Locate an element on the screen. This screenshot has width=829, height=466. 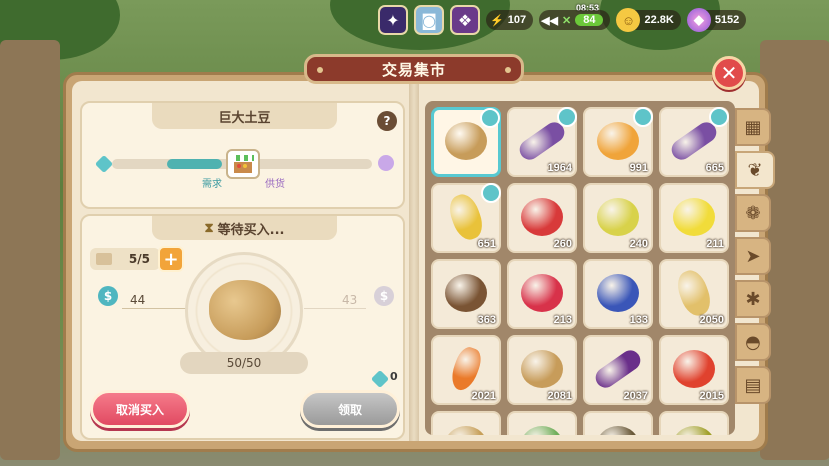
stamina-value: 84 is located at coordinates (589, 20).